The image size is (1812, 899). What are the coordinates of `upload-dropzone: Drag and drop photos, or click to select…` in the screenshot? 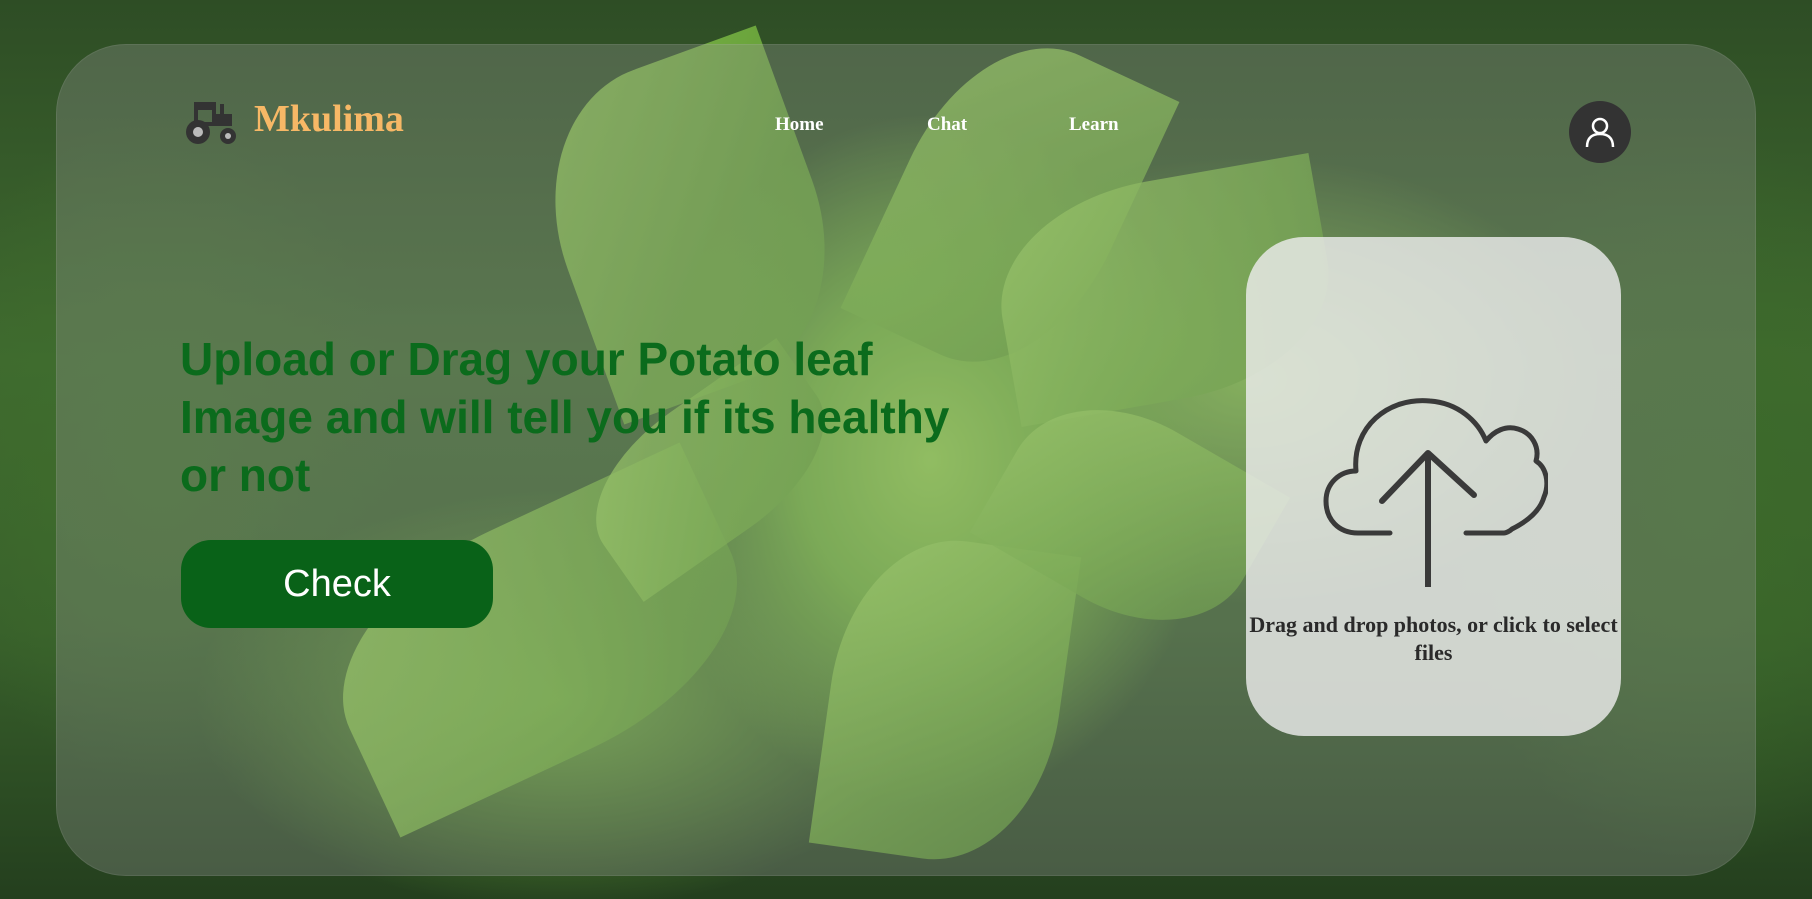 It's located at (1433, 486).